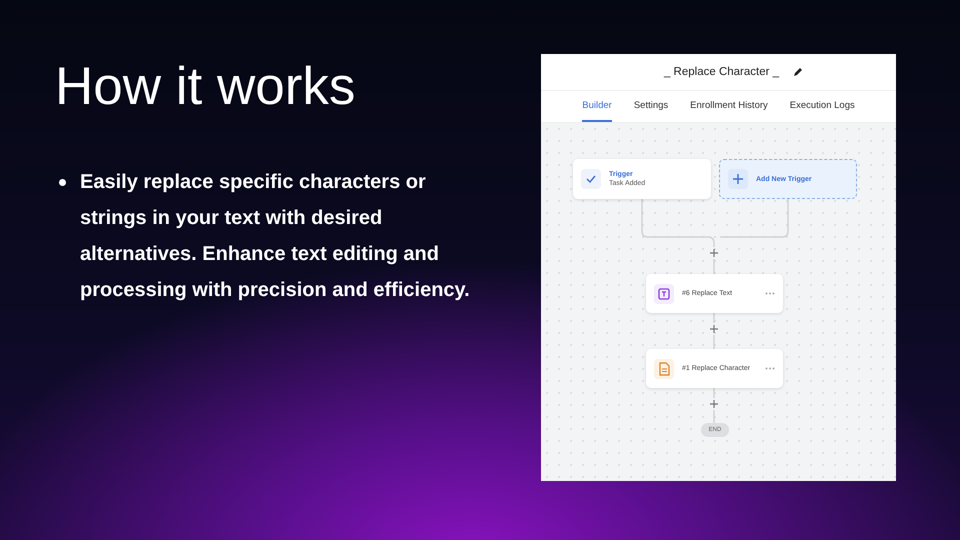 The height and width of the screenshot is (540, 960). What do you see at coordinates (798, 72) in the screenshot?
I see `pencil-icon` at bounding box center [798, 72].